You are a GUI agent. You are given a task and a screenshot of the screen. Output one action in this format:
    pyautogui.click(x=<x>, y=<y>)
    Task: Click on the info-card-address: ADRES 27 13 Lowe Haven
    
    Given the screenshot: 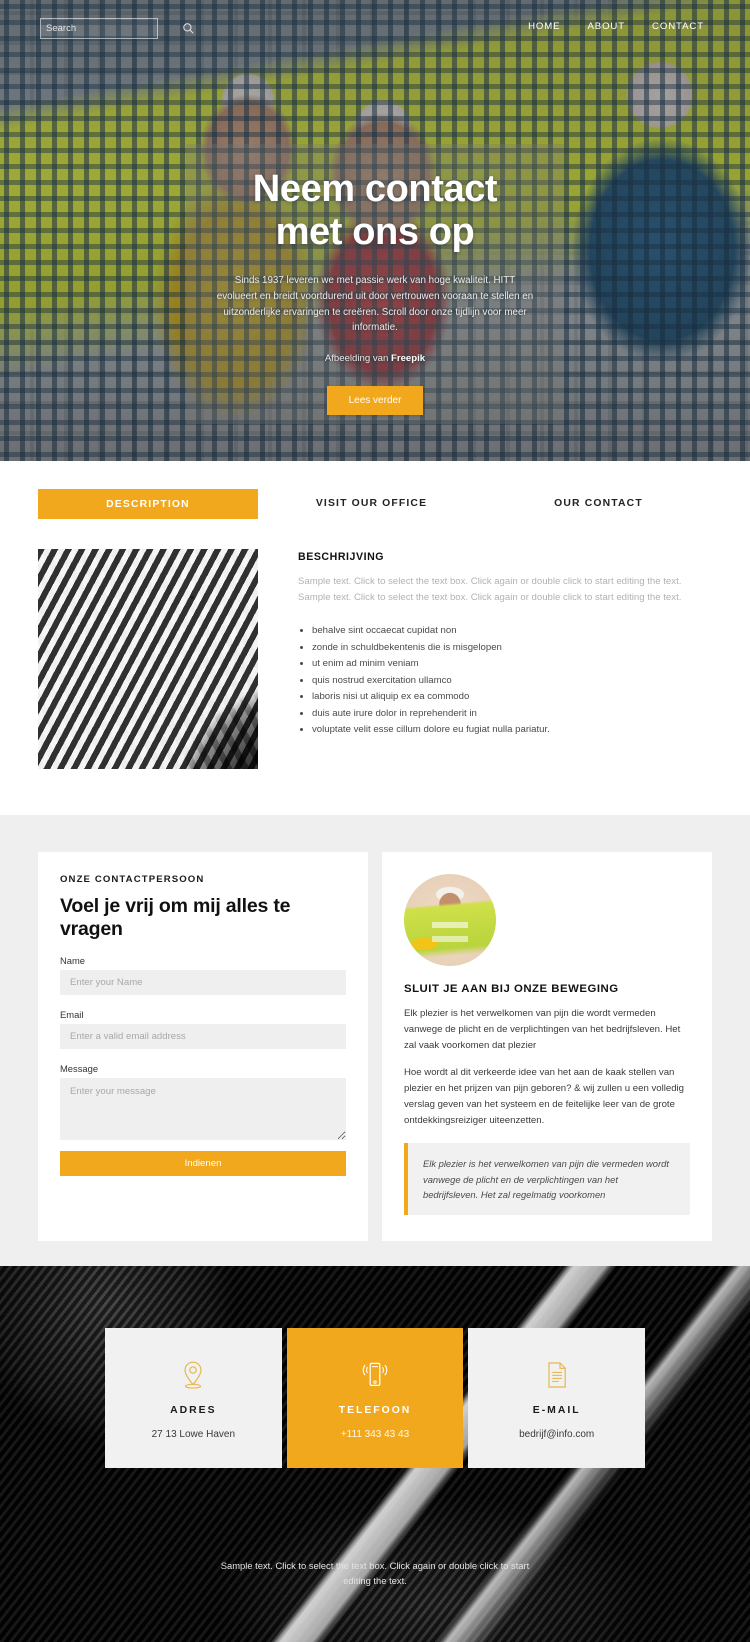 What is the action you would take?
    pyautogui.click(x=193, y=1398)
    